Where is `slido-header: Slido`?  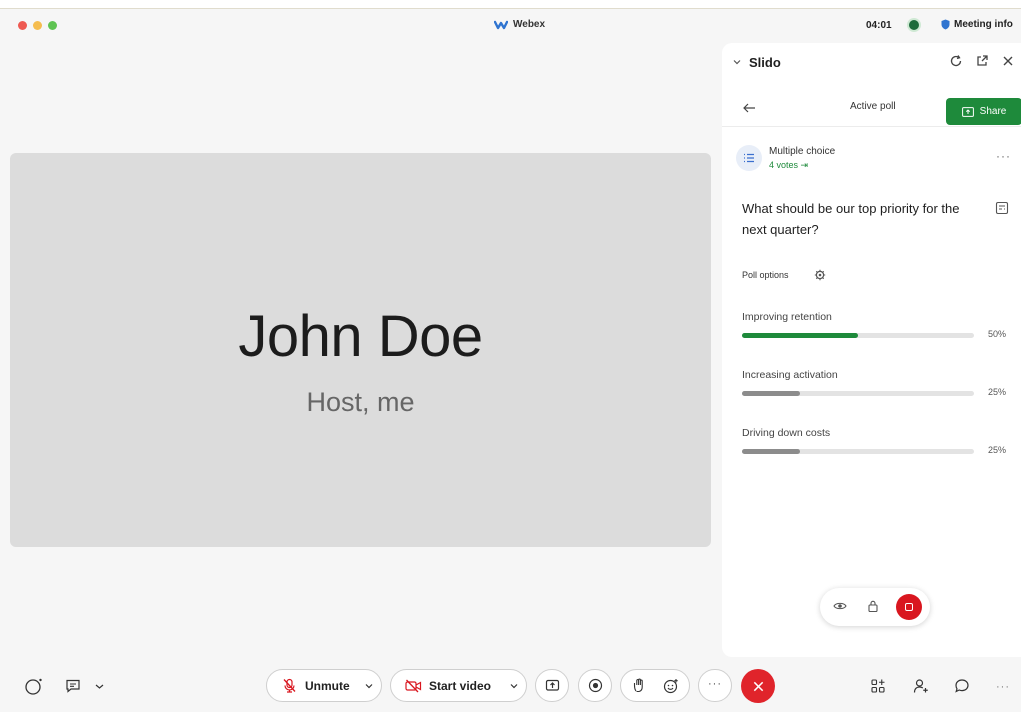
slido-header: Slido is located at coordinates (871, 63).